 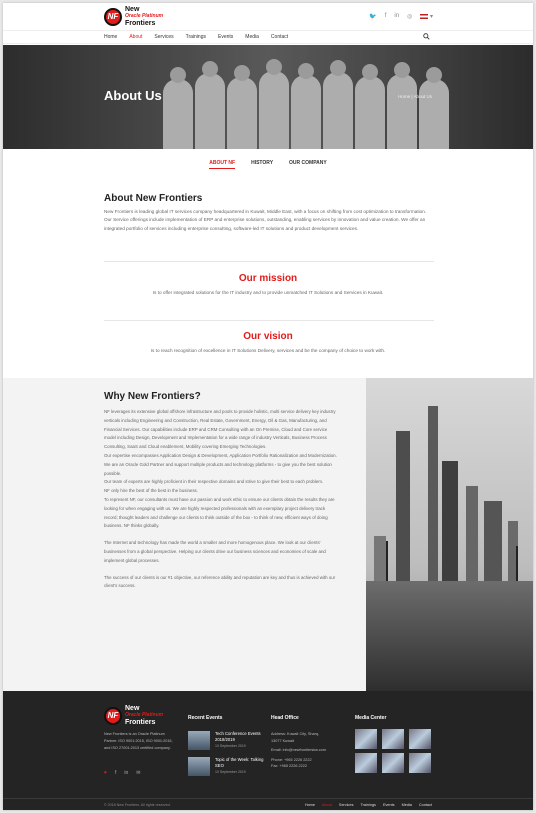 What do you see at coordinates (372, 16) in the screenshot?
I see `twitter-icon: 🐦` at bounding box center [372, 16].